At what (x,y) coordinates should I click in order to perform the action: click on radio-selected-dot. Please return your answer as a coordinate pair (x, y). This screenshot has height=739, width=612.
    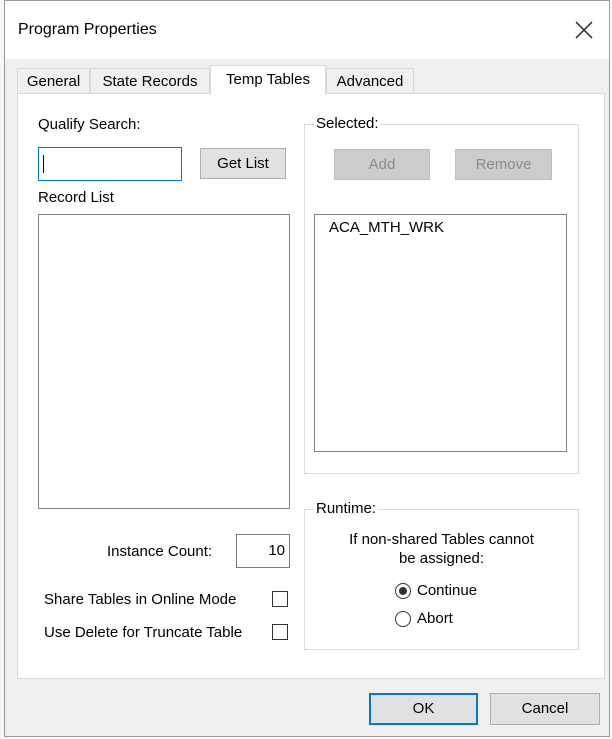
    Looking at the image, I should click on (403, 591).